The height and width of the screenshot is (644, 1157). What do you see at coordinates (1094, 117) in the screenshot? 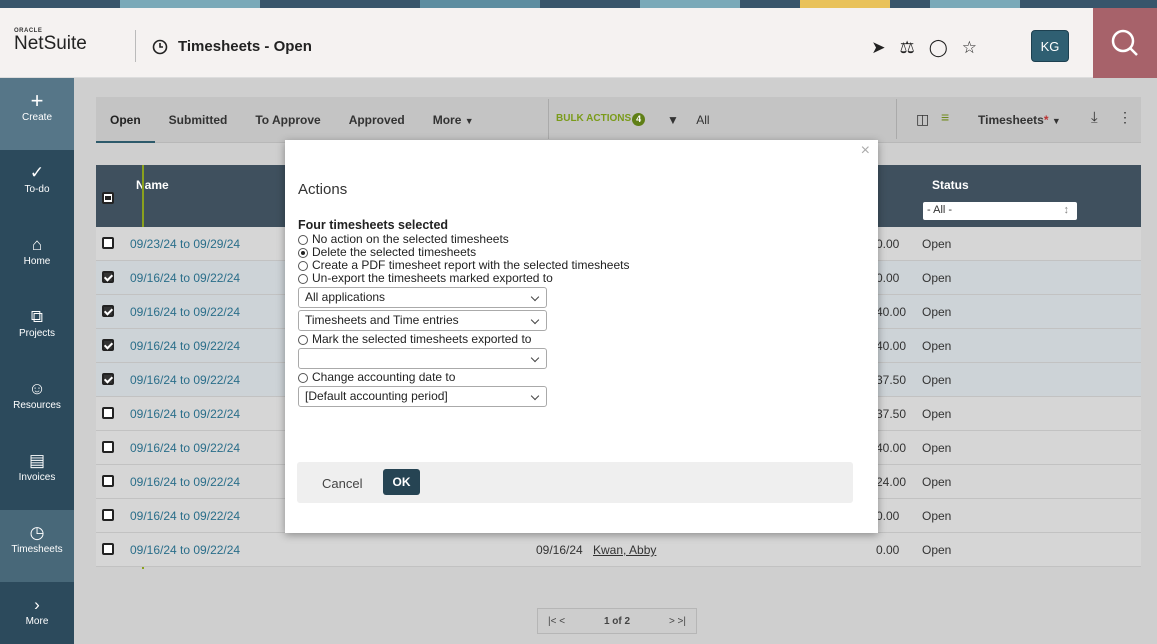
I see `download-icon: ⤓` at bounding box center [1094, 117].